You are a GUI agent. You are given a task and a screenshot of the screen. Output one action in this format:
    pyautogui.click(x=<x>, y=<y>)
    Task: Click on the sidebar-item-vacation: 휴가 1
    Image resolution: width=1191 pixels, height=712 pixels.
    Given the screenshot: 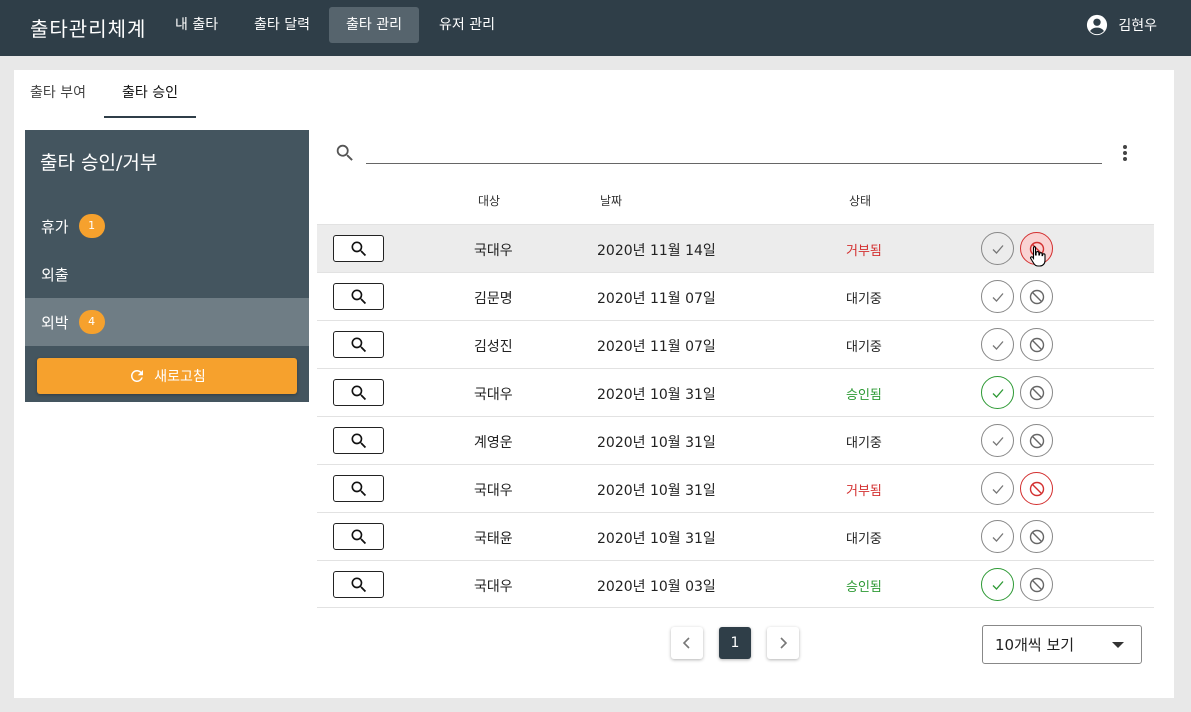 What is the action you would take?
    pyautogui.click(x=167, y=226)
    